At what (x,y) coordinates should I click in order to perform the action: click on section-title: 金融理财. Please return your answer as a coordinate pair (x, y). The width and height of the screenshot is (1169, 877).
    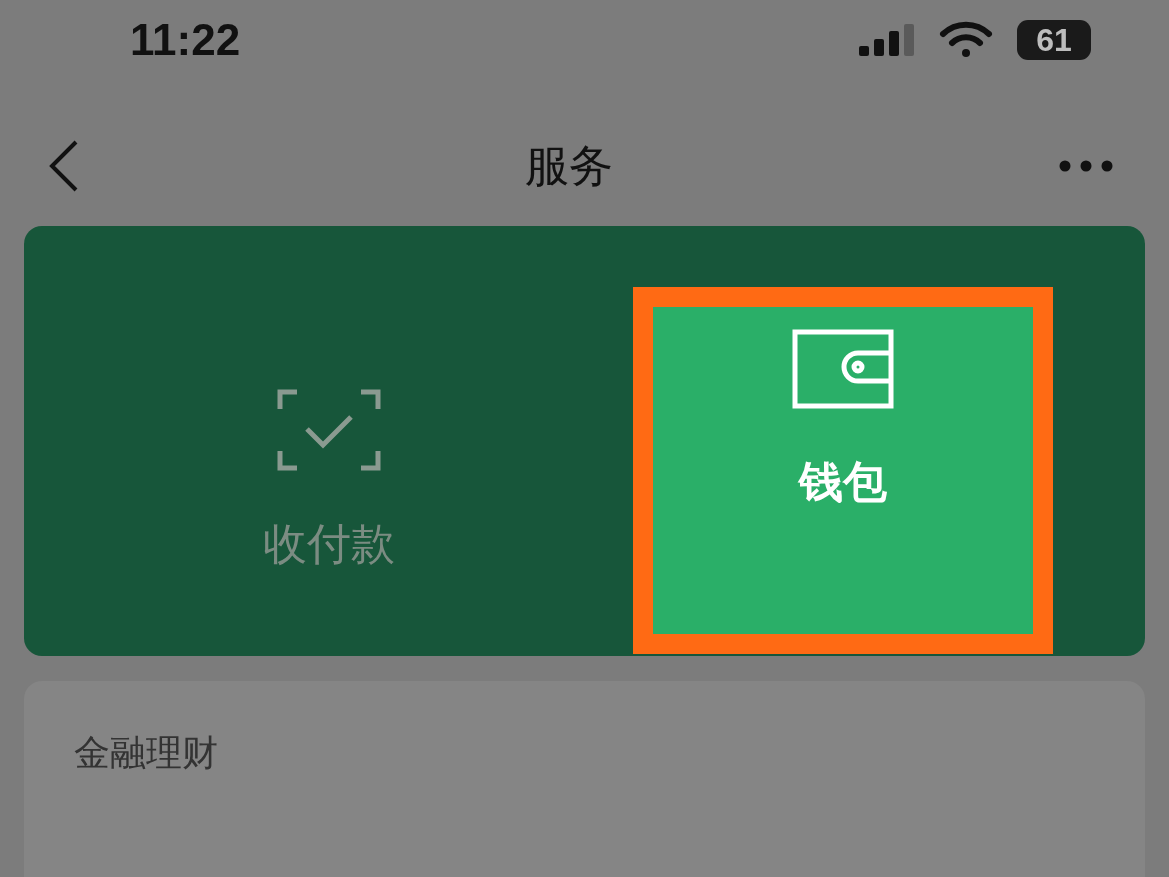
    Looking at the image, I should click on (146, 752).